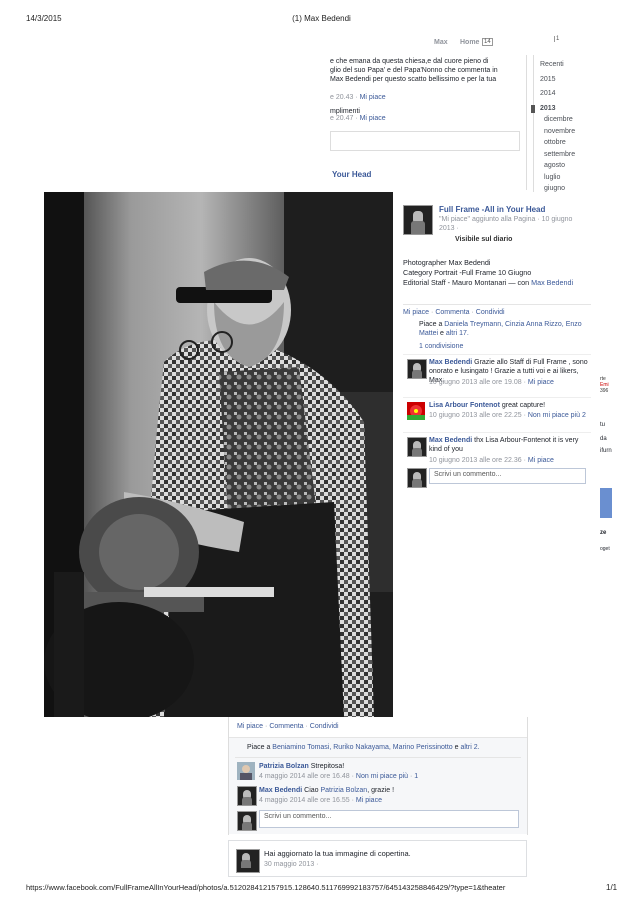 The image size is (643, 910). What do you see at coordinates (425, 141) in the screenshot?
I see `comment-box-fragment` at bounding box center [425, 141].